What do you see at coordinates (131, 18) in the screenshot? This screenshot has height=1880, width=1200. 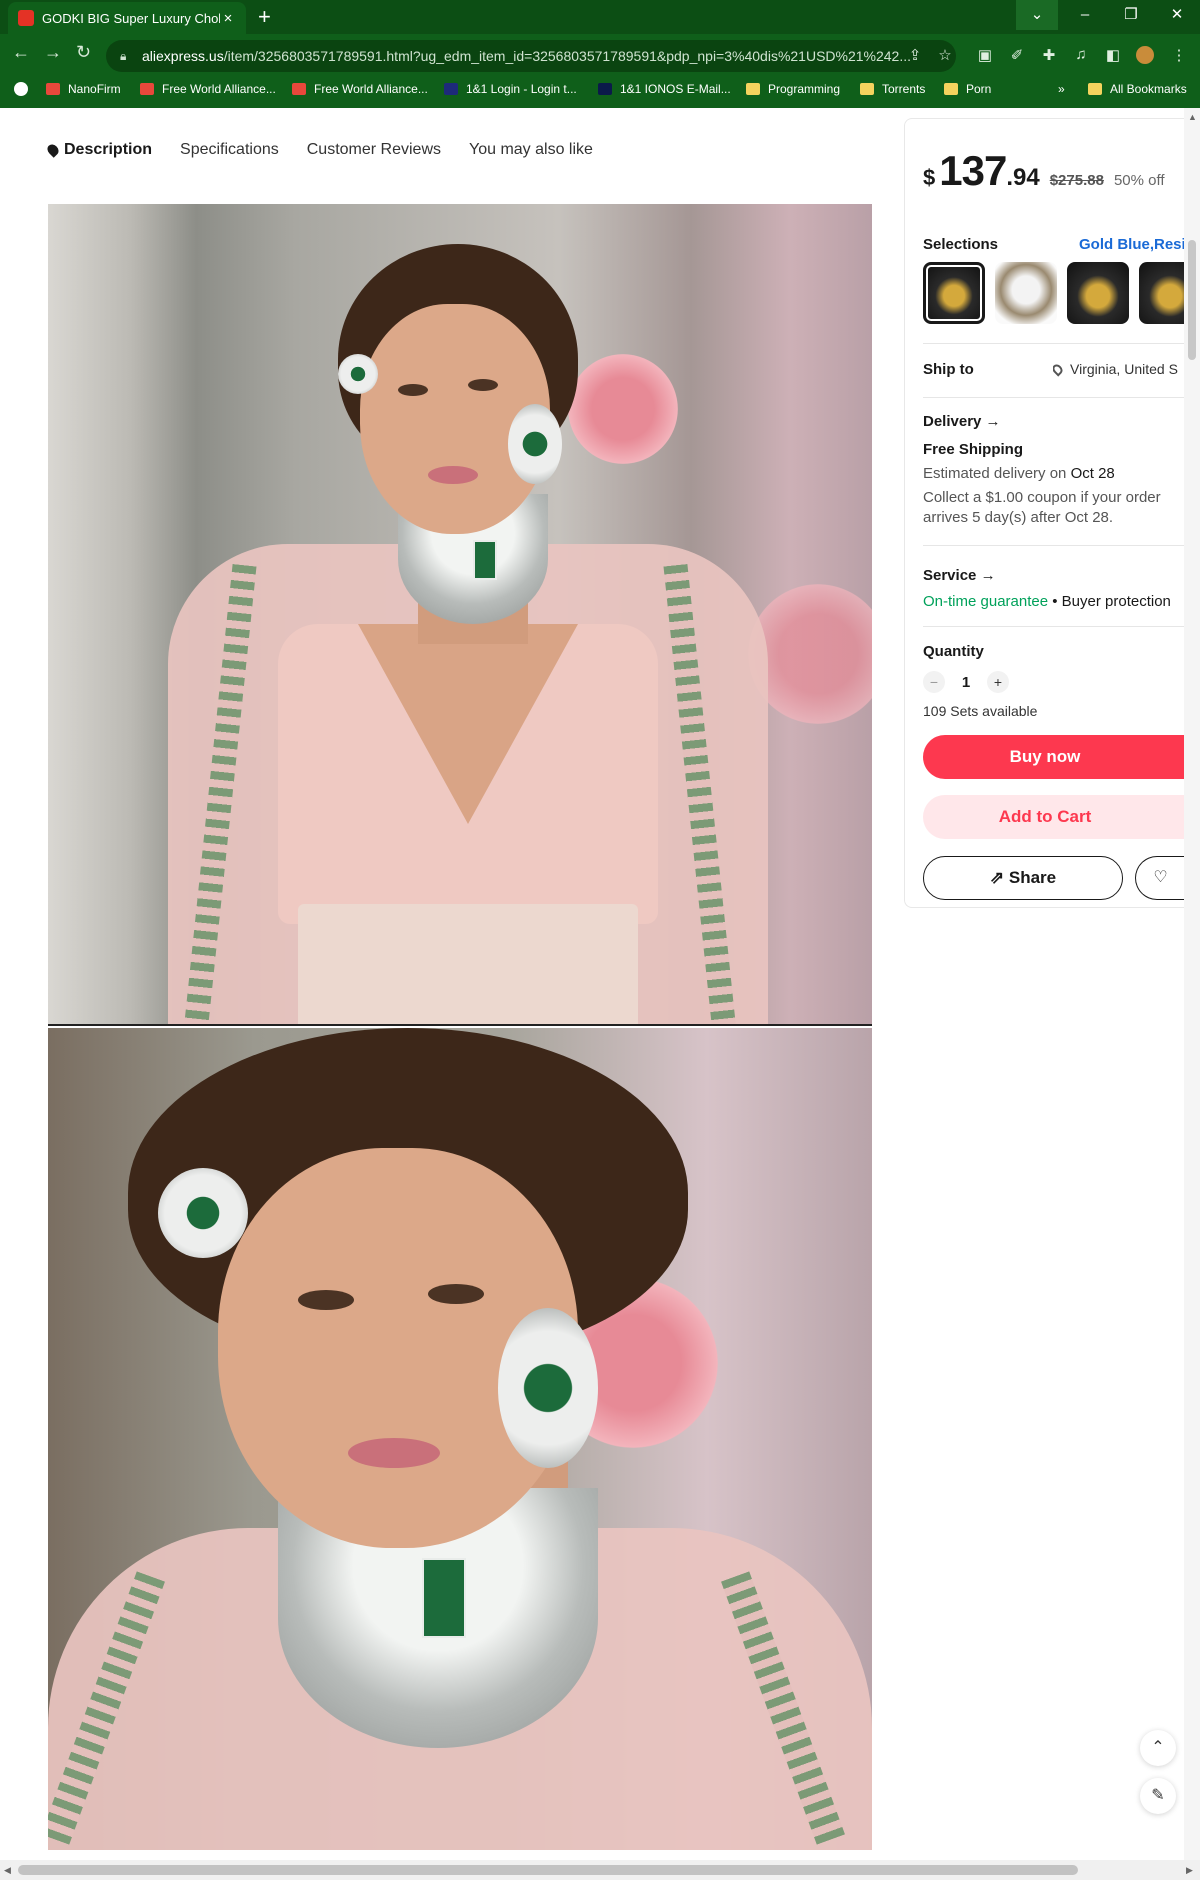 I see `tab-title: GODKI BIG Super Luxury Choker` at bounding box center [131, 18].